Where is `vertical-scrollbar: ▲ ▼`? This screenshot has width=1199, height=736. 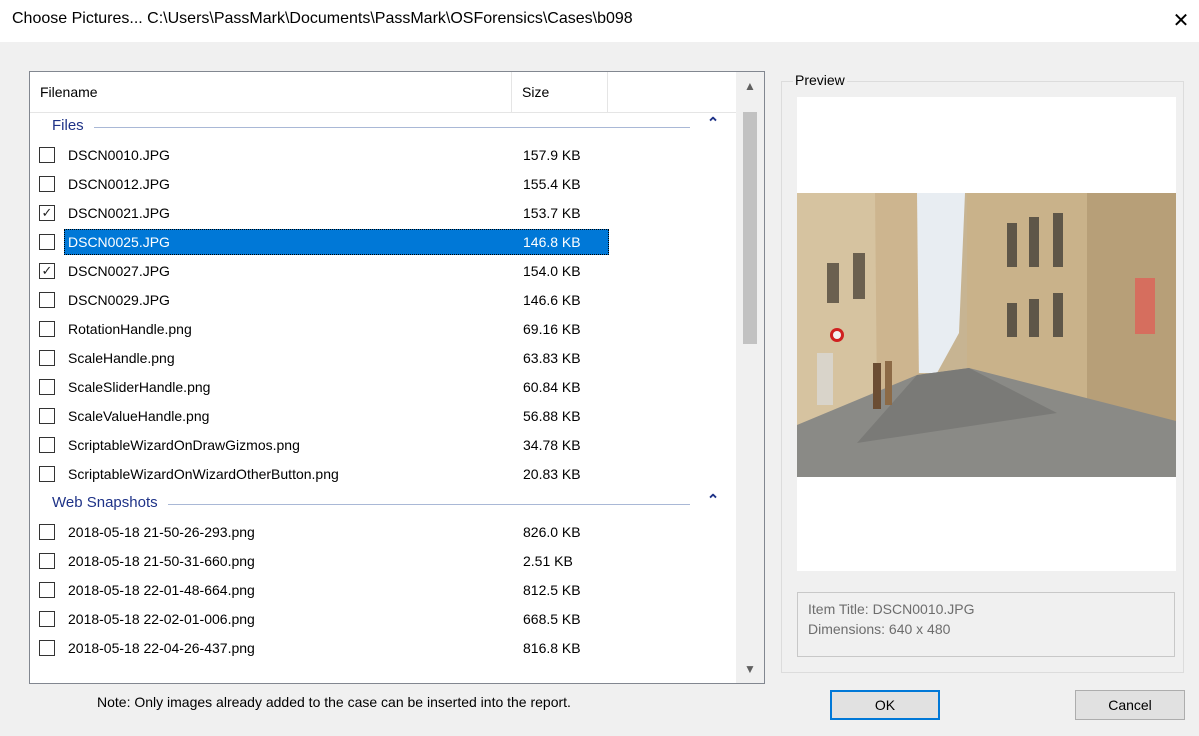
vertical-scrollbar: ▲ ▼ is located at coordinates (750, 377).